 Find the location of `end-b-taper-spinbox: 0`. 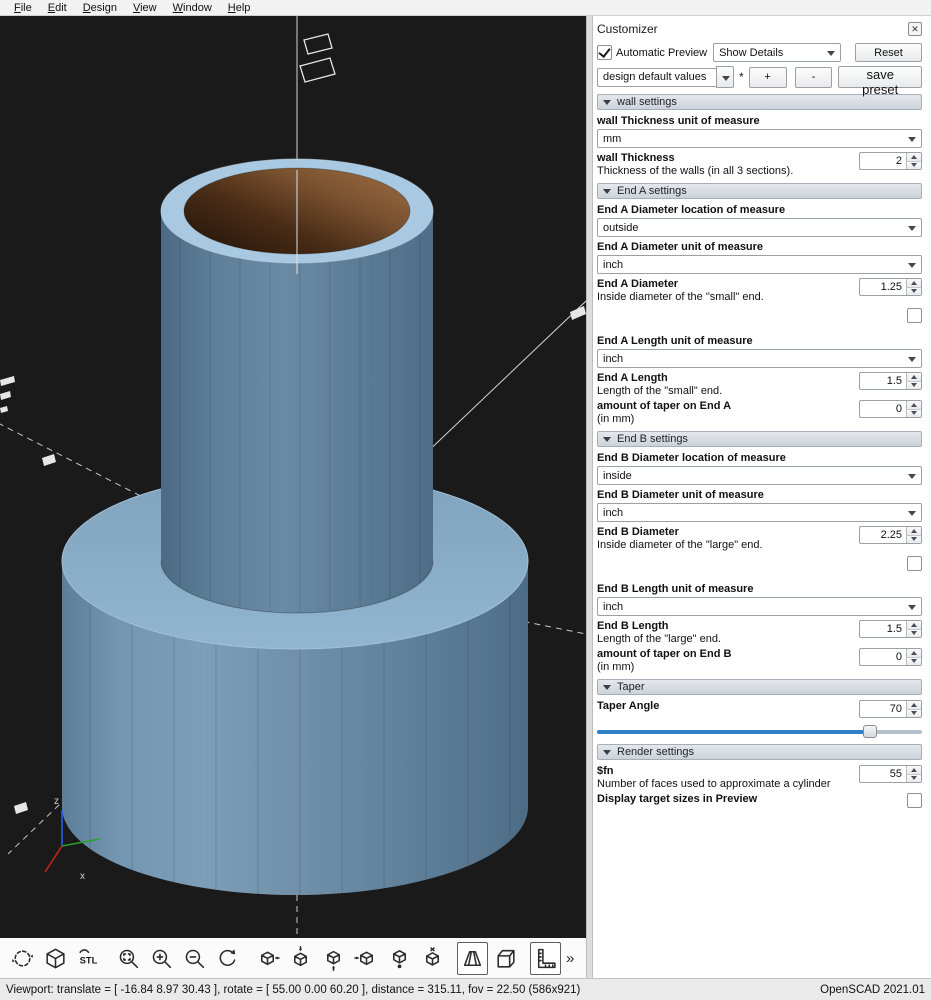

end-b-taper-spinbox: 0 is located at coordinates (890, 657).